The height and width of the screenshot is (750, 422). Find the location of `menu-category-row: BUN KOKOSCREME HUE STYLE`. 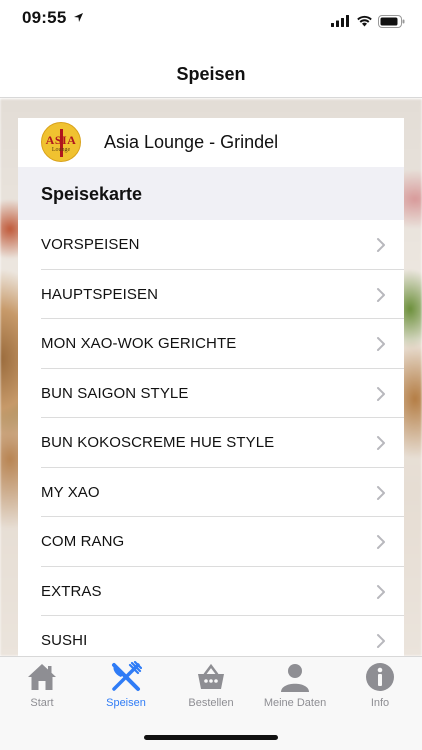

menu-category-row: BUN KOKOSCREME HUE STYLE is located at coordinates (211, 443).